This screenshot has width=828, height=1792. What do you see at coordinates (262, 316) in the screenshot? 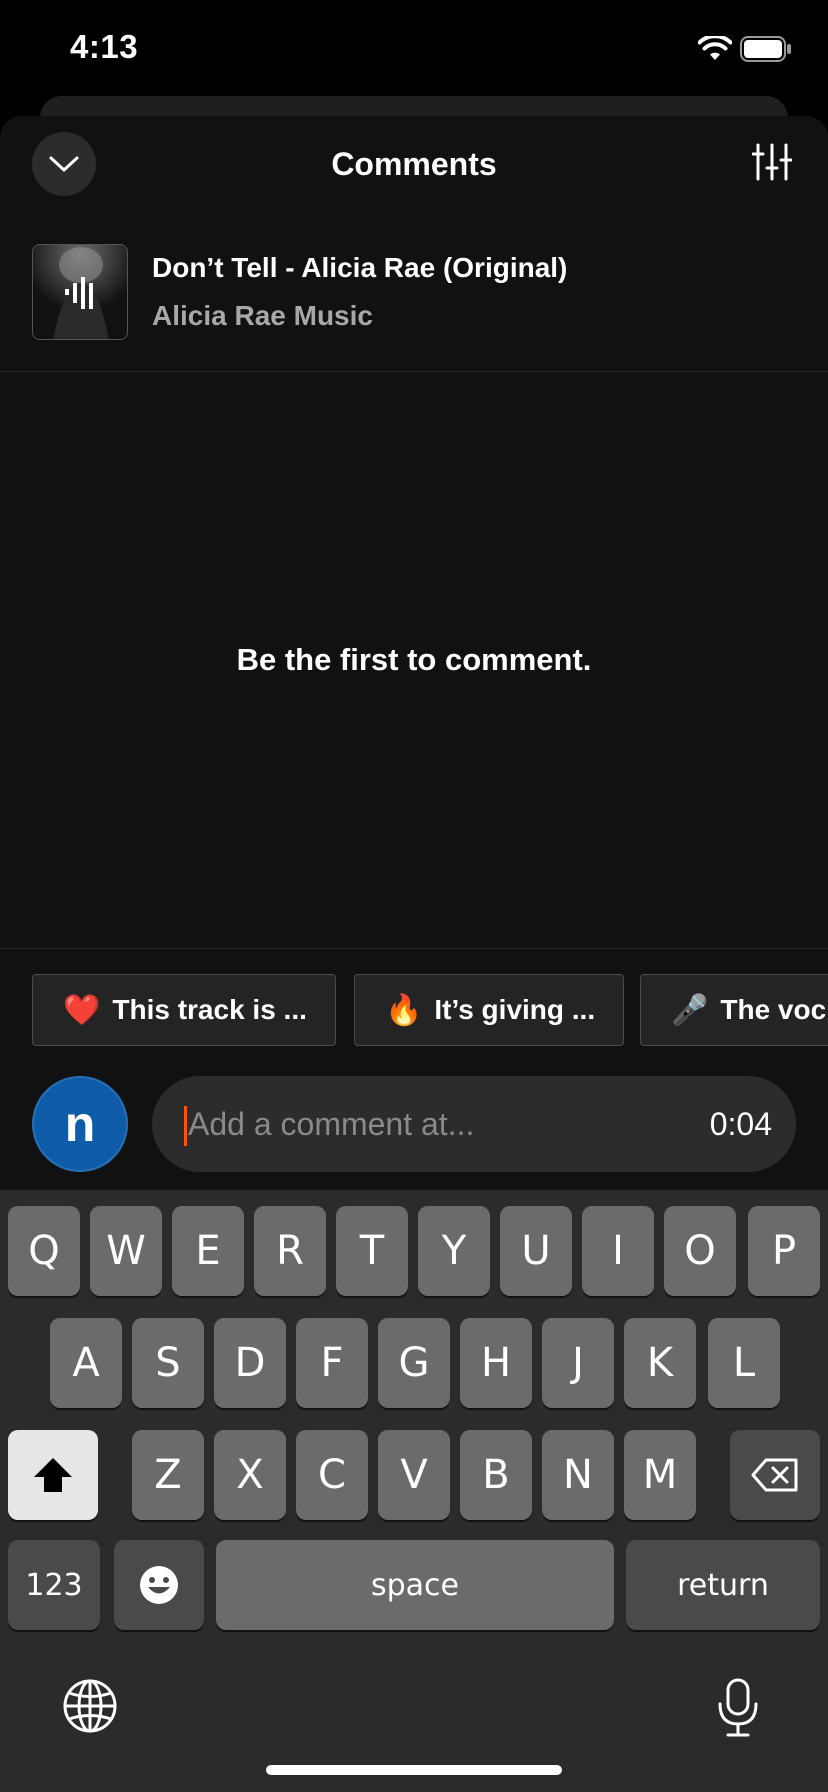
I see `track-artist: Alicia Rae Music` at bounding box center [262, 316].